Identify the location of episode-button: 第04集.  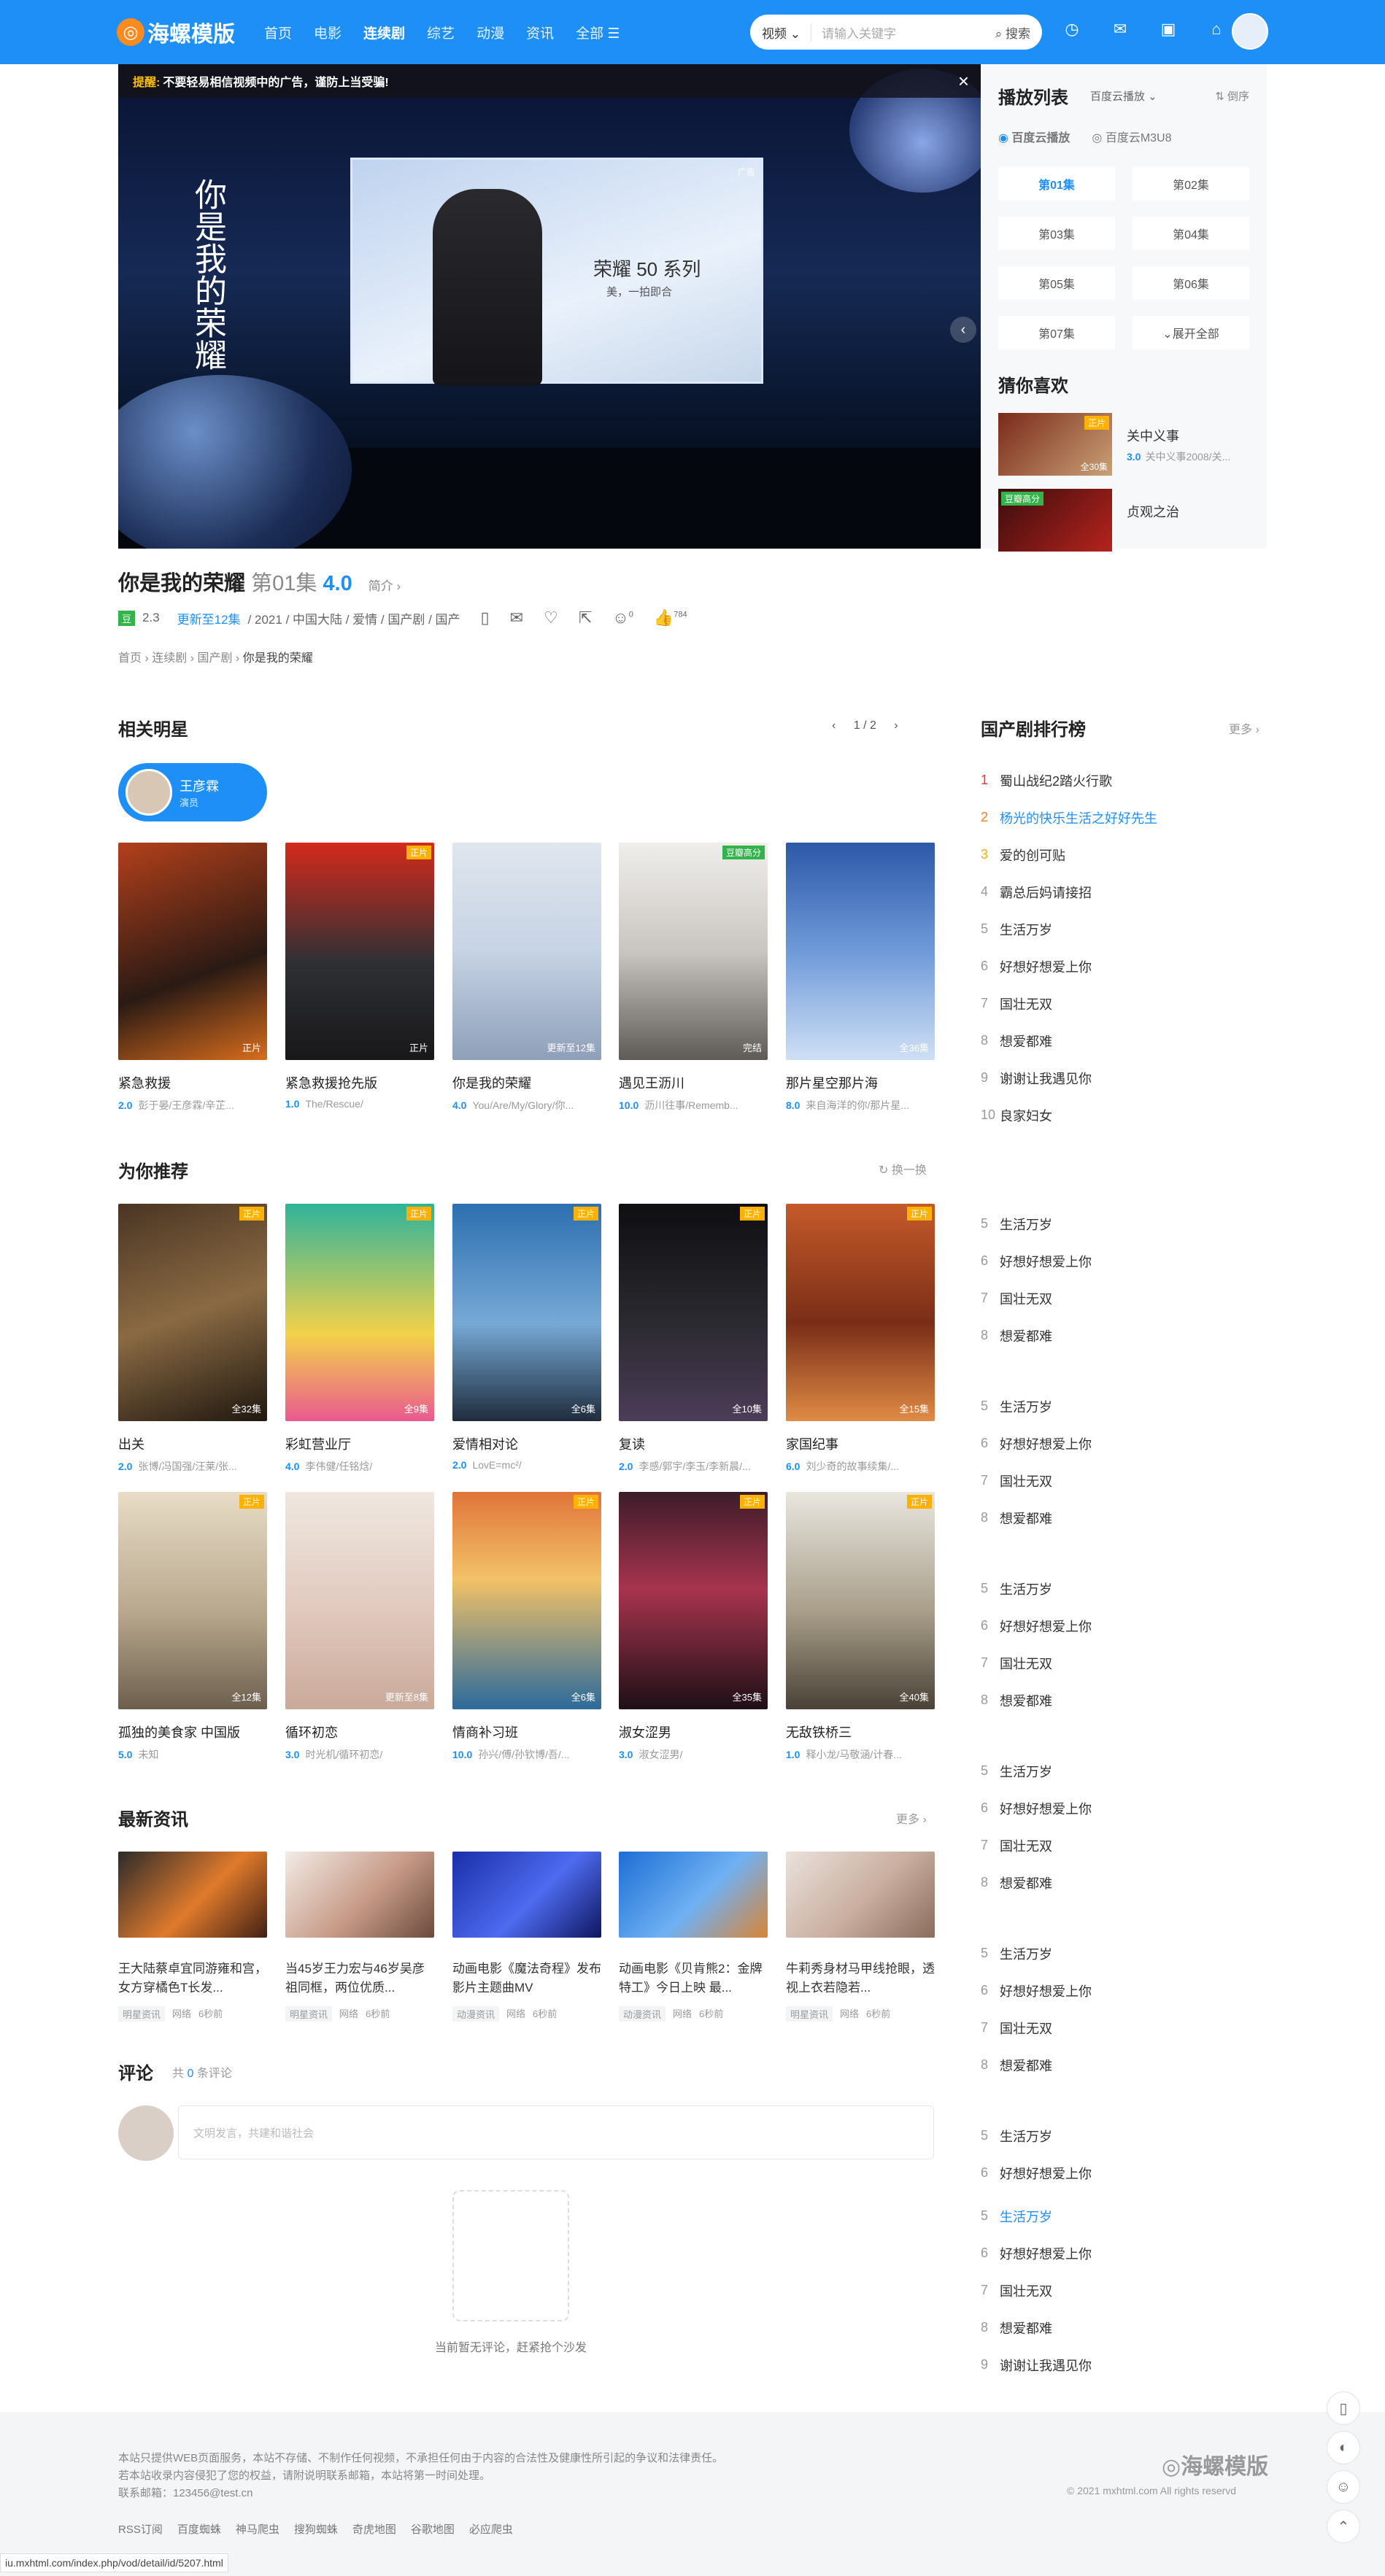
(1191, 233).